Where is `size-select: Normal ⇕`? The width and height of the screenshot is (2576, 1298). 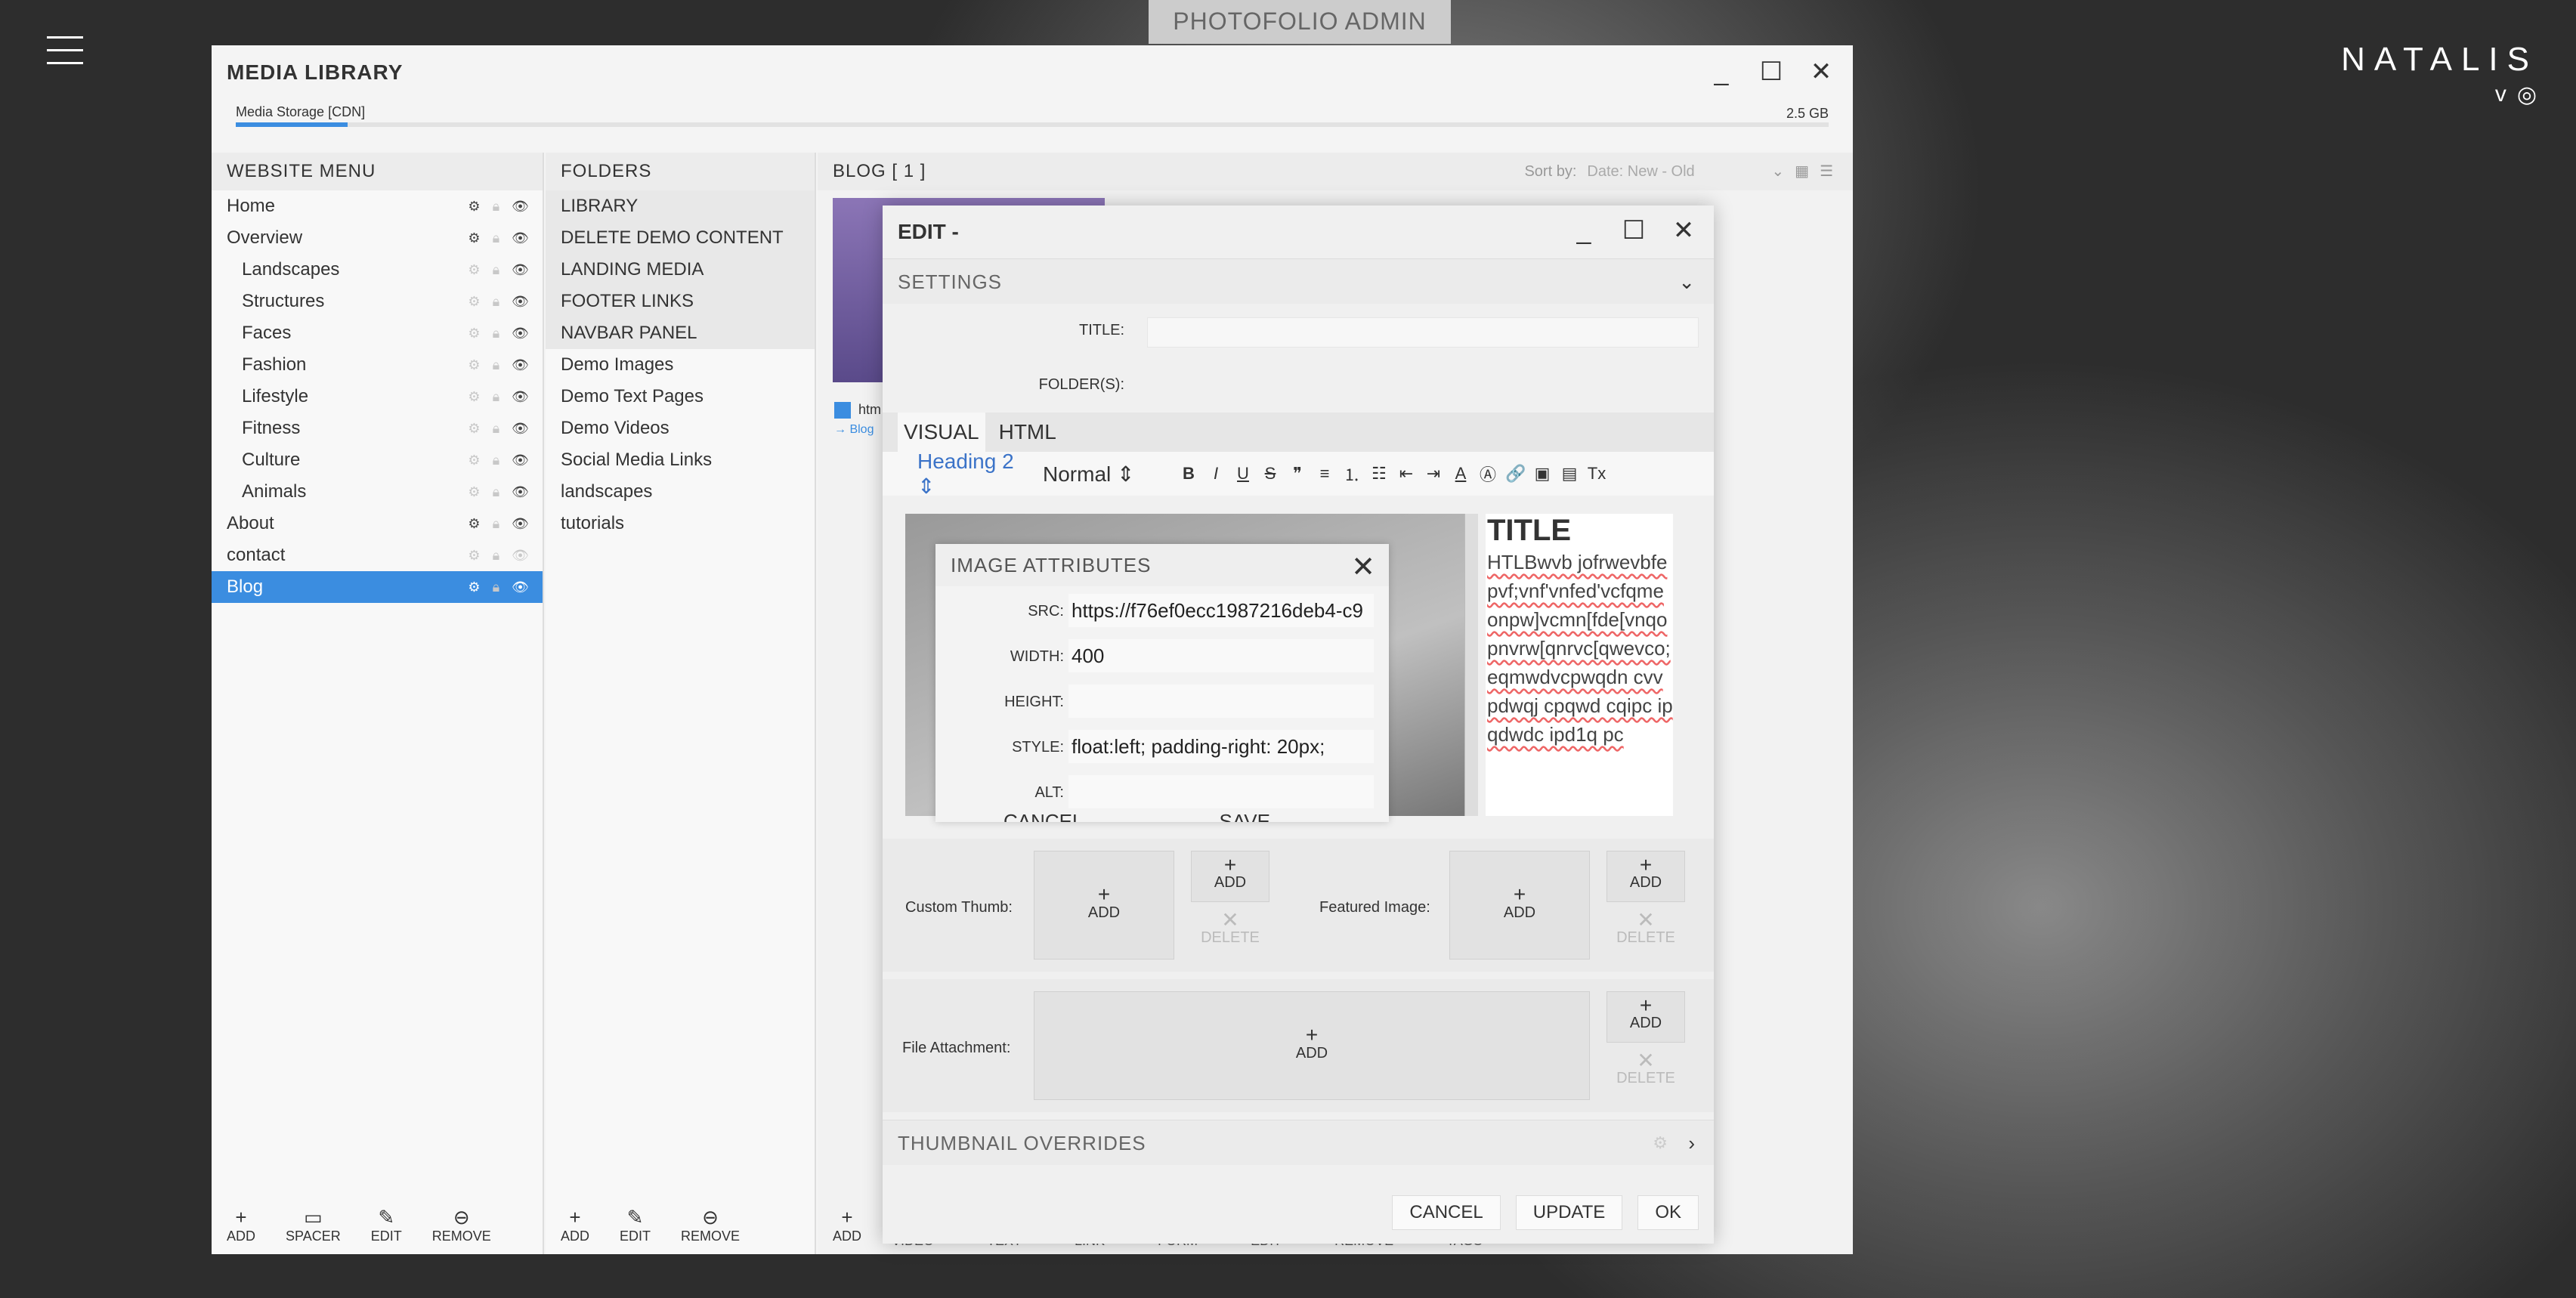
size-select: Normal ⇕ is located at coordinates (1107, 474).